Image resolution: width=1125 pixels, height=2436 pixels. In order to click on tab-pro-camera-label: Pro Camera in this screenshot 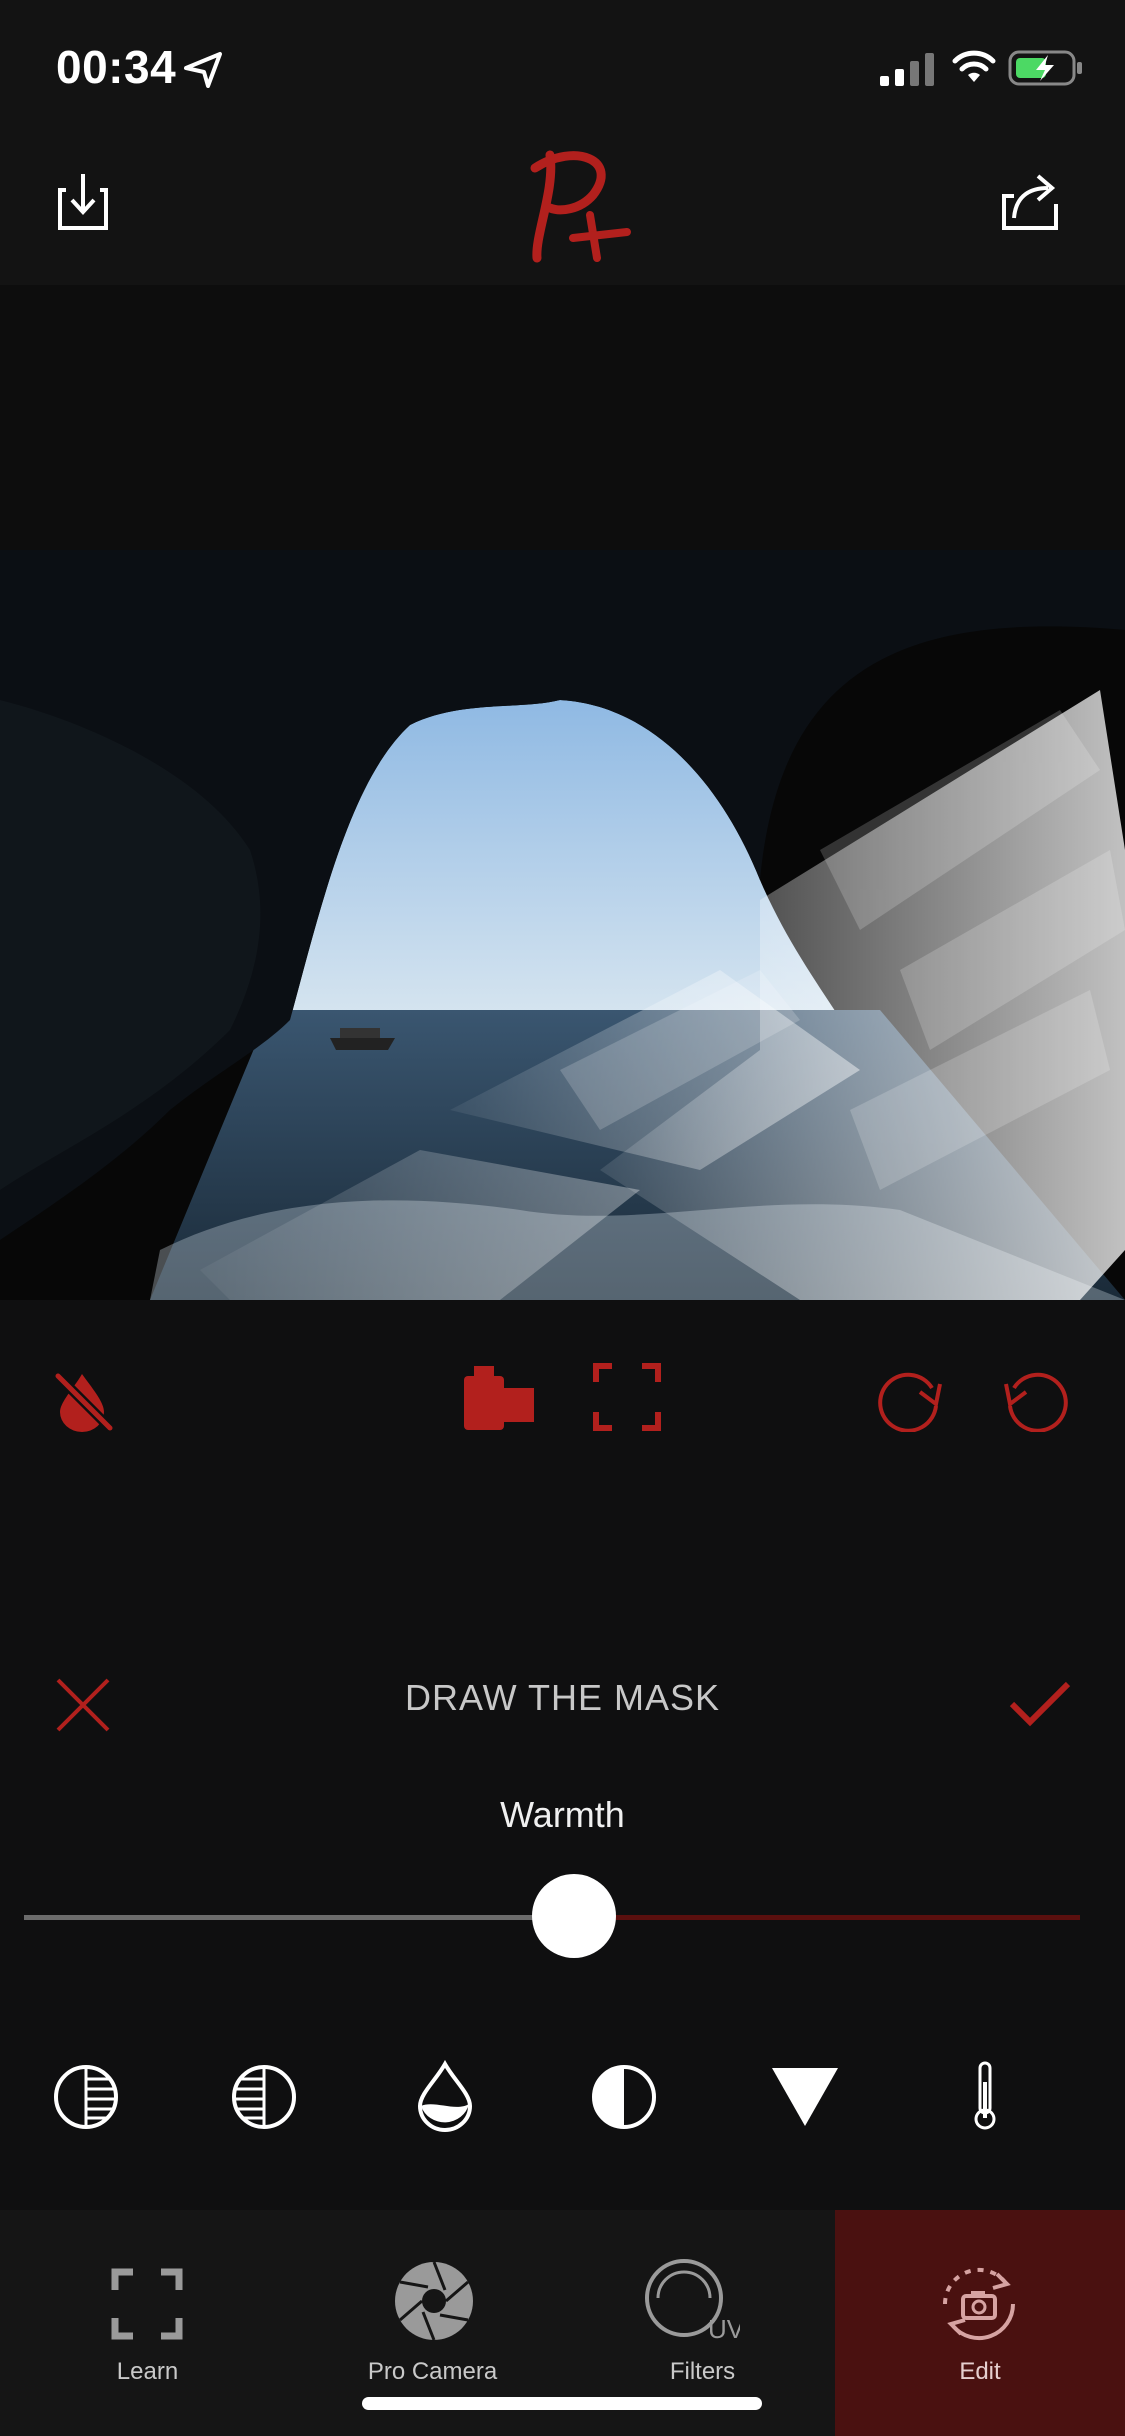, I will do `click(432, 2371)`.